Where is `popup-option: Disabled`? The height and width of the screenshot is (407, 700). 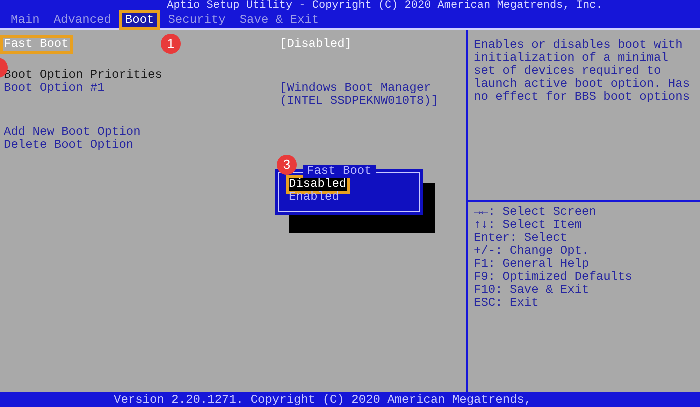
popup-option: Disabled is located at coordinates (318, 184).